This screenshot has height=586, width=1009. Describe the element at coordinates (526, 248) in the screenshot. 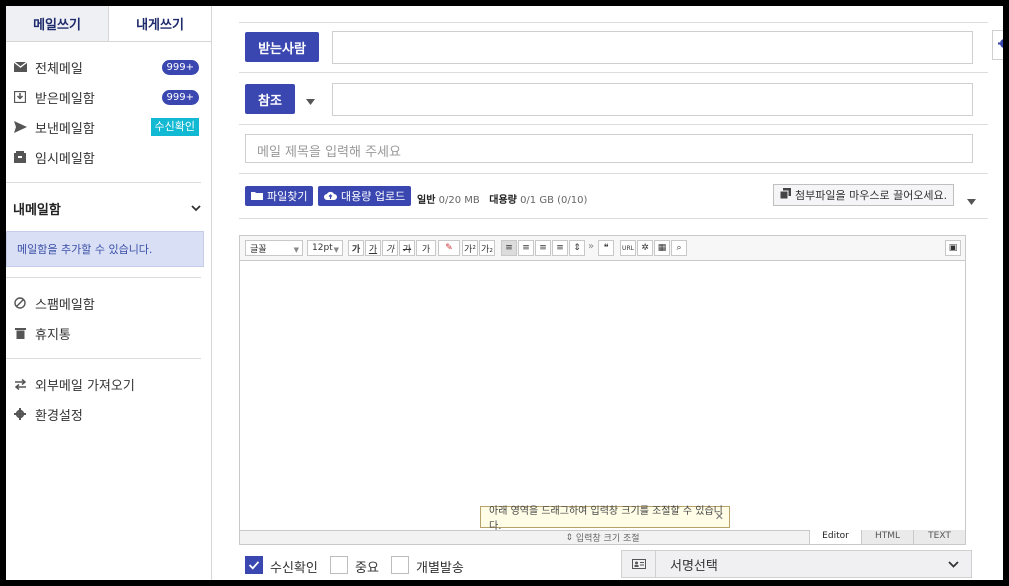

I see `align-center-button: ≡` at that location.